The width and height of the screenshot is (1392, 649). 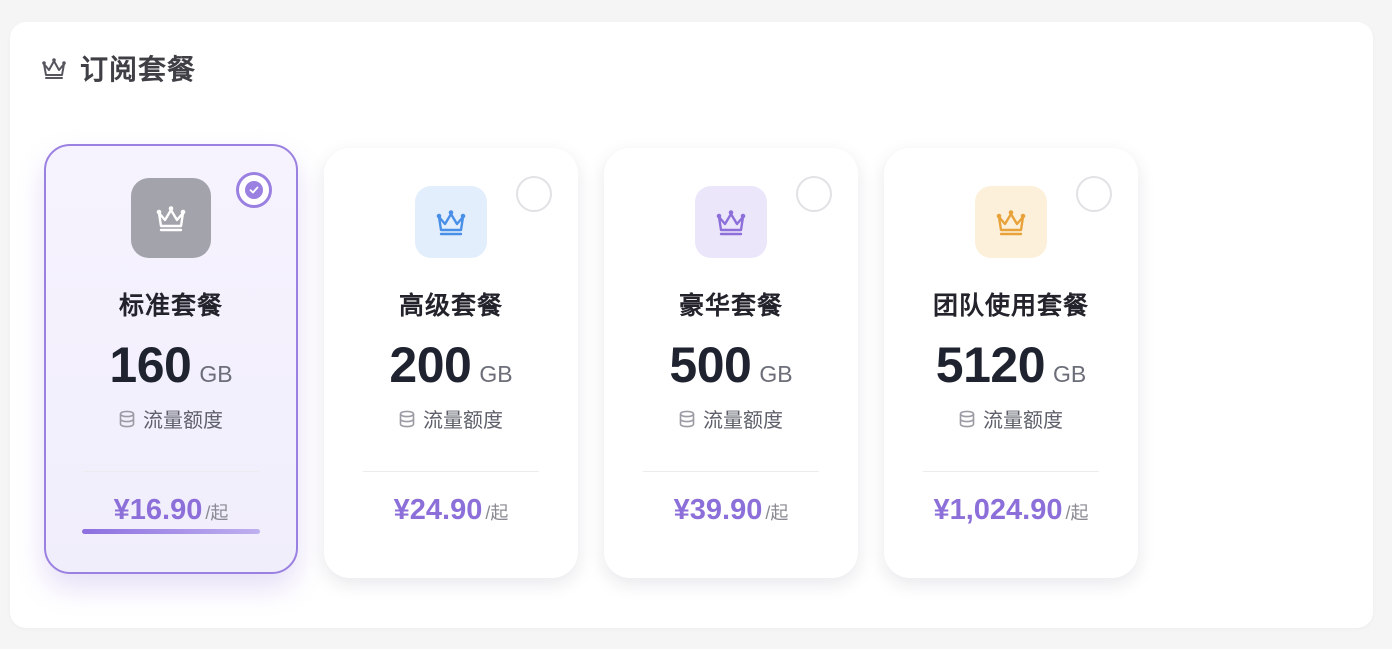 I want to click on plan-card-advanced: 高级套餐 200 GB 流量额度 ¥24.90 /起, so click(x=451, y=363).